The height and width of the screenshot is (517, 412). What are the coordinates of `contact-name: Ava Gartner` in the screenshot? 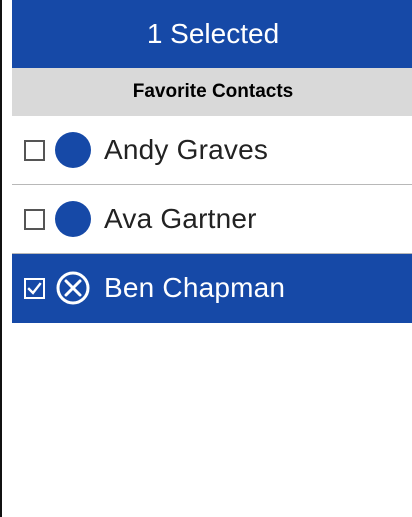 It's located at (180, 218).